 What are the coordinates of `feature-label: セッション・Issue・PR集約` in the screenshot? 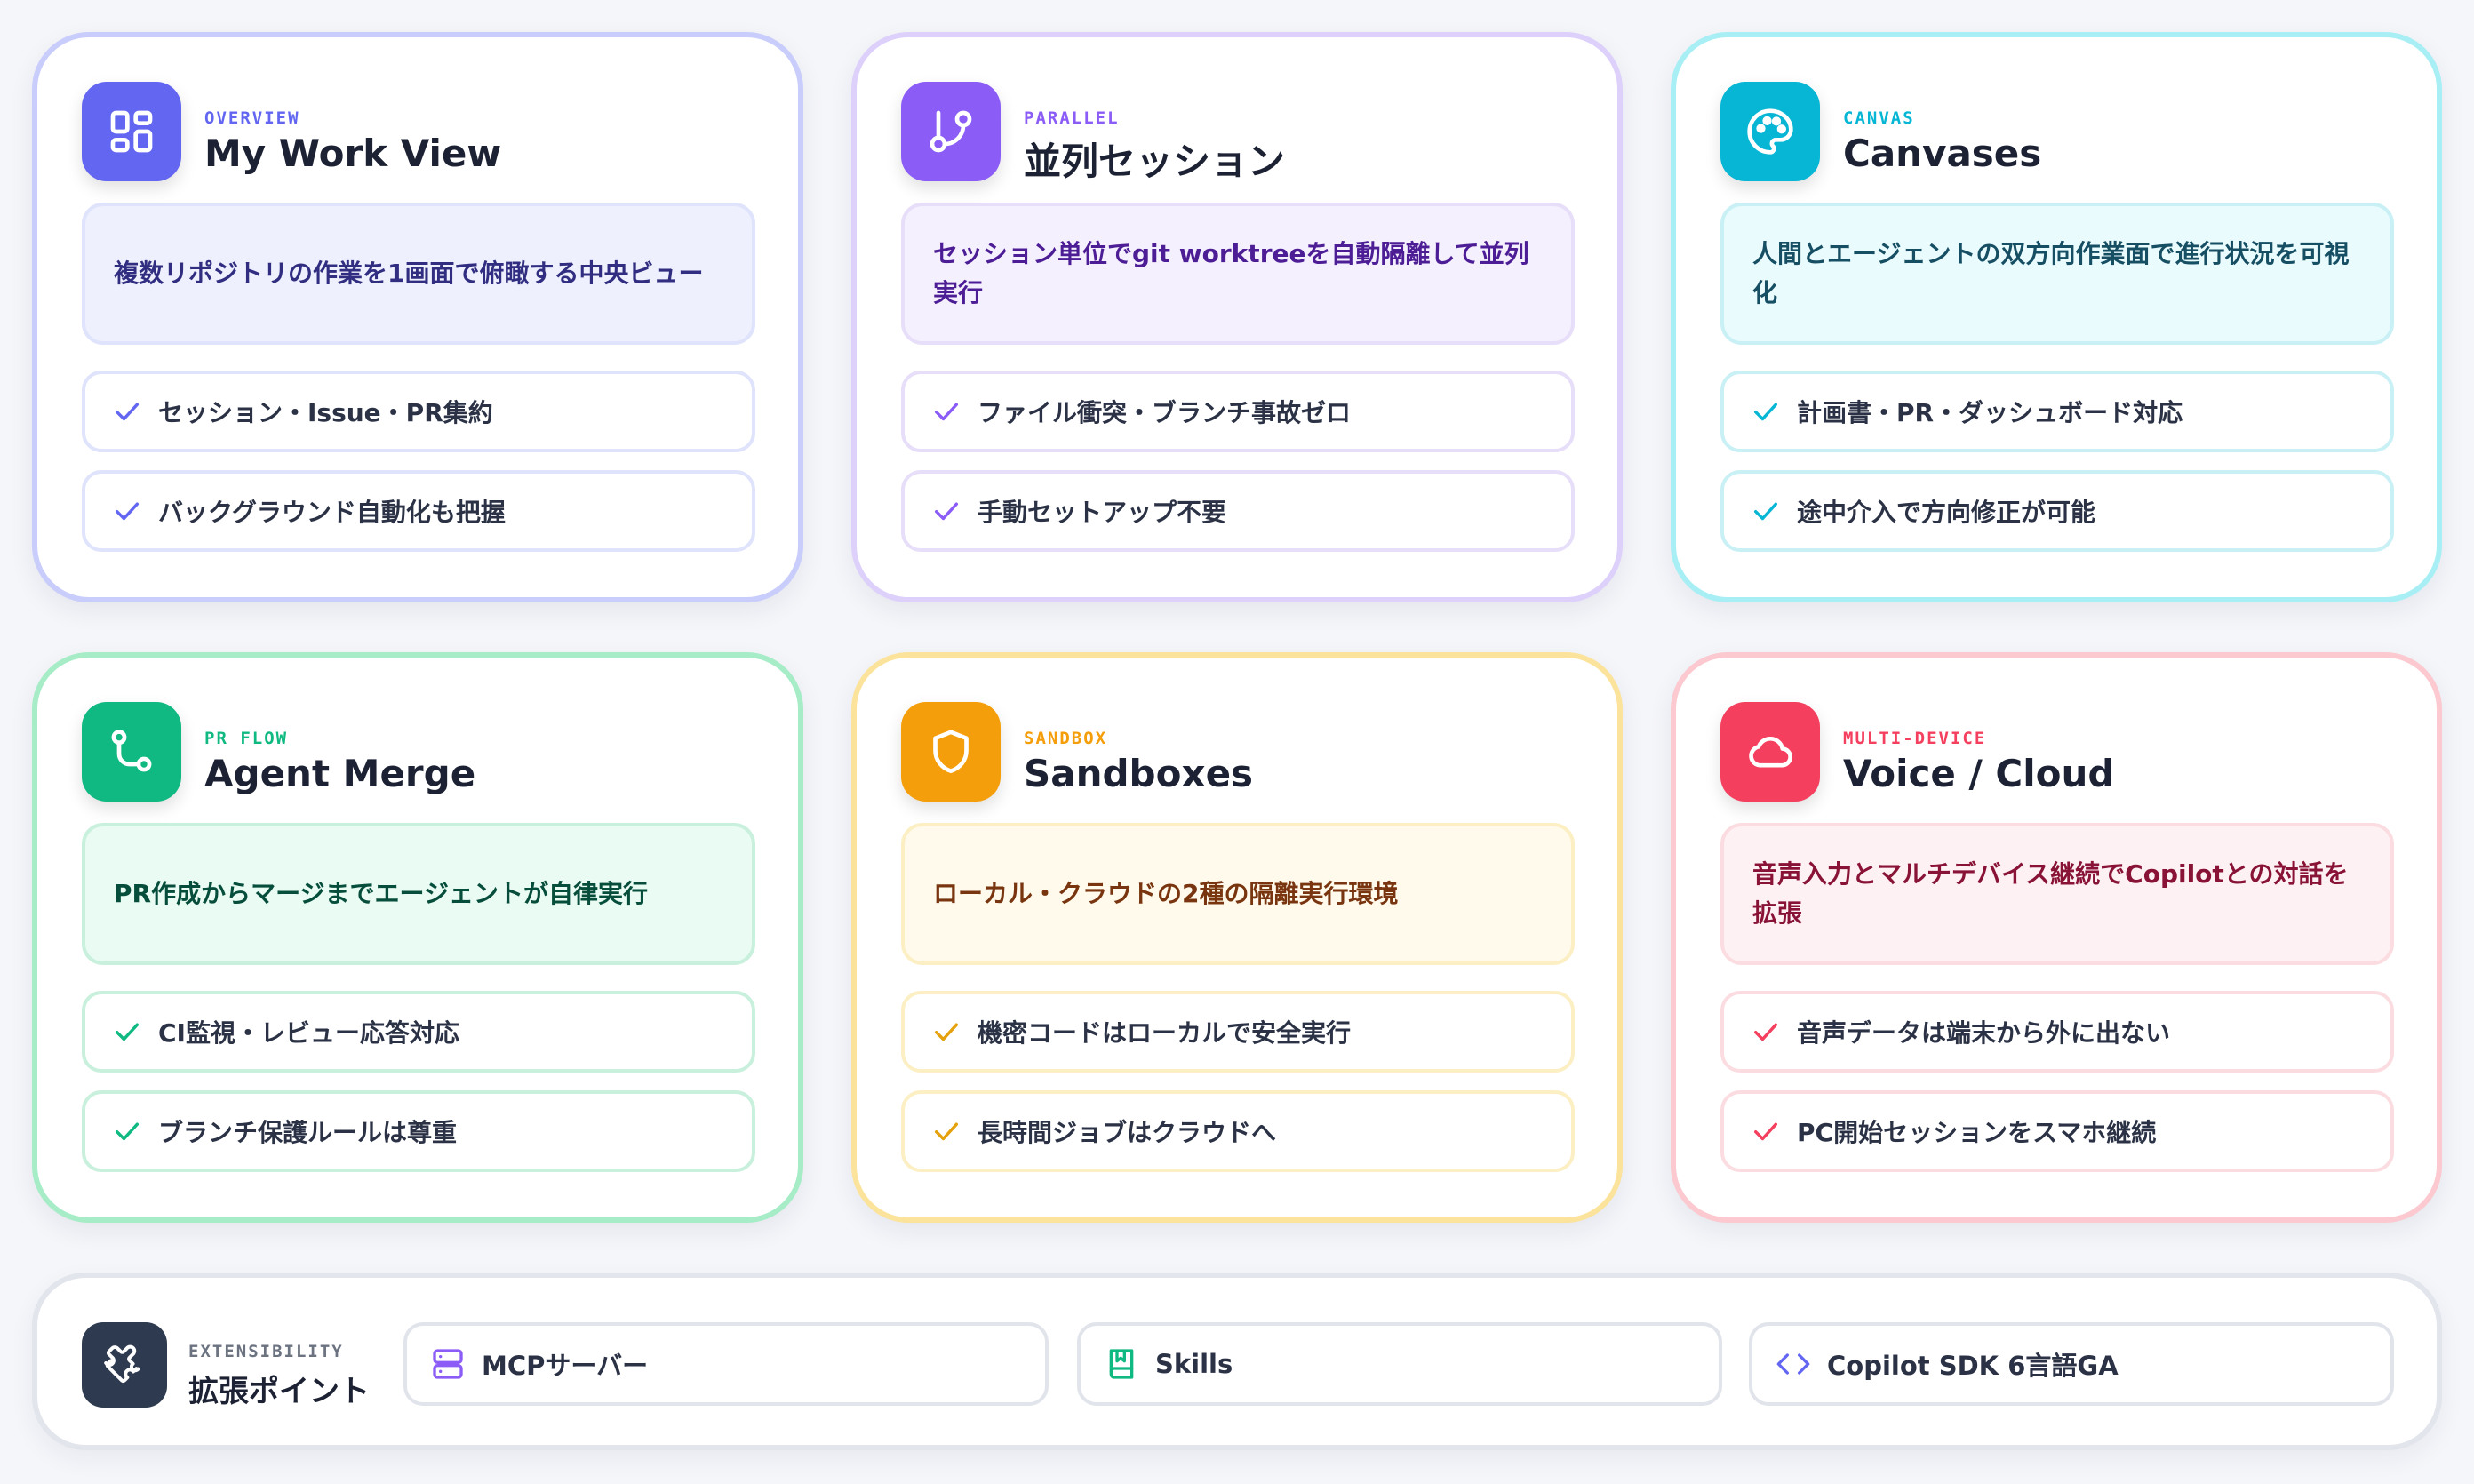 It's located at (325, 413).